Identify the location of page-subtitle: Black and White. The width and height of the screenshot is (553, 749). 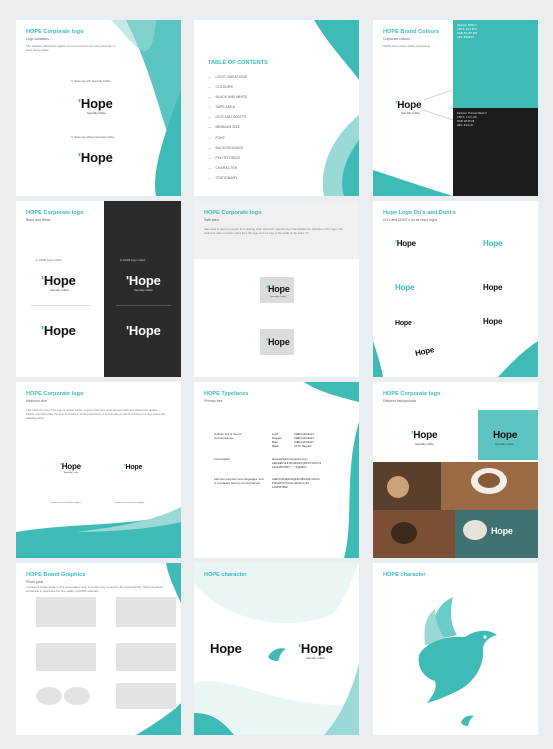
(38, 220).